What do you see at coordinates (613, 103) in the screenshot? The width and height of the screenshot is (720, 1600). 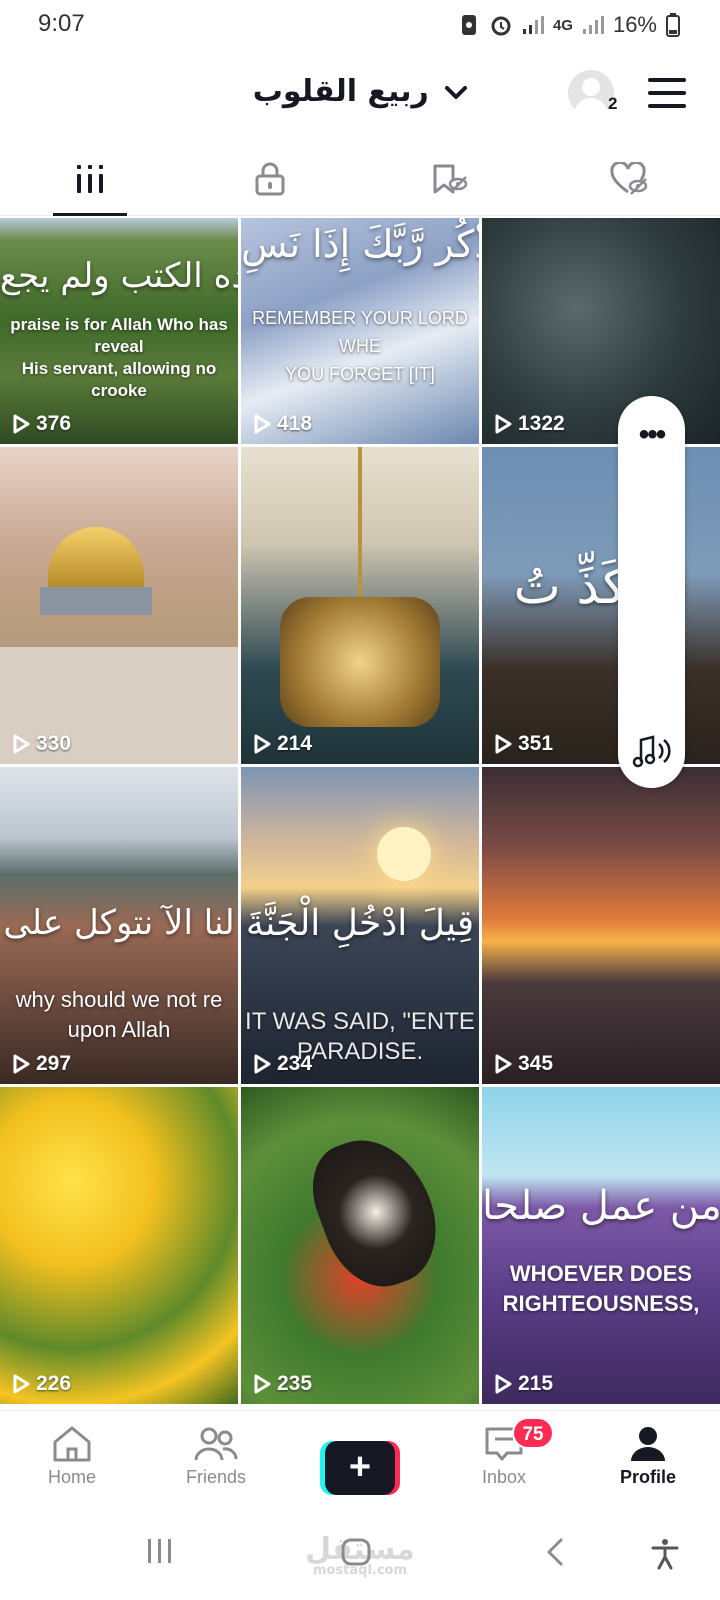 I see `avatar-count: 2` at bounding box center [613, 103].